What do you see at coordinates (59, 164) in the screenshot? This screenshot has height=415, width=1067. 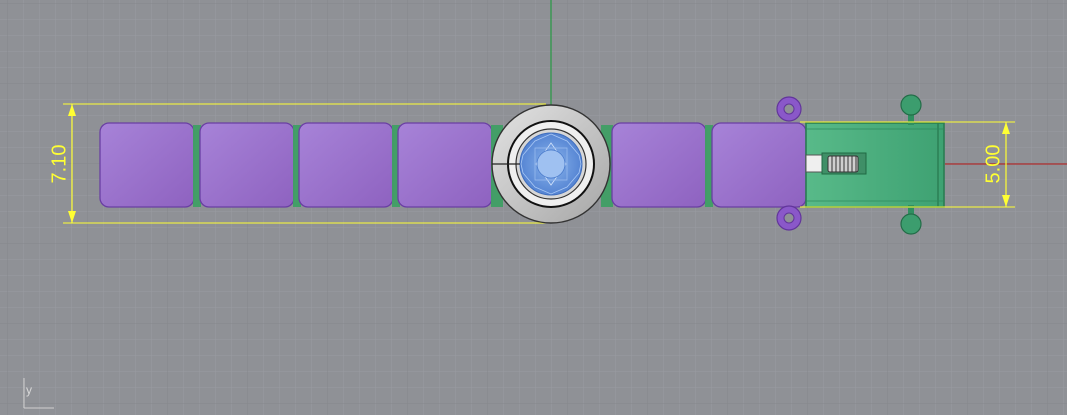 I see `left-dimension-label: 7.10` at bounding box center [59, 164].